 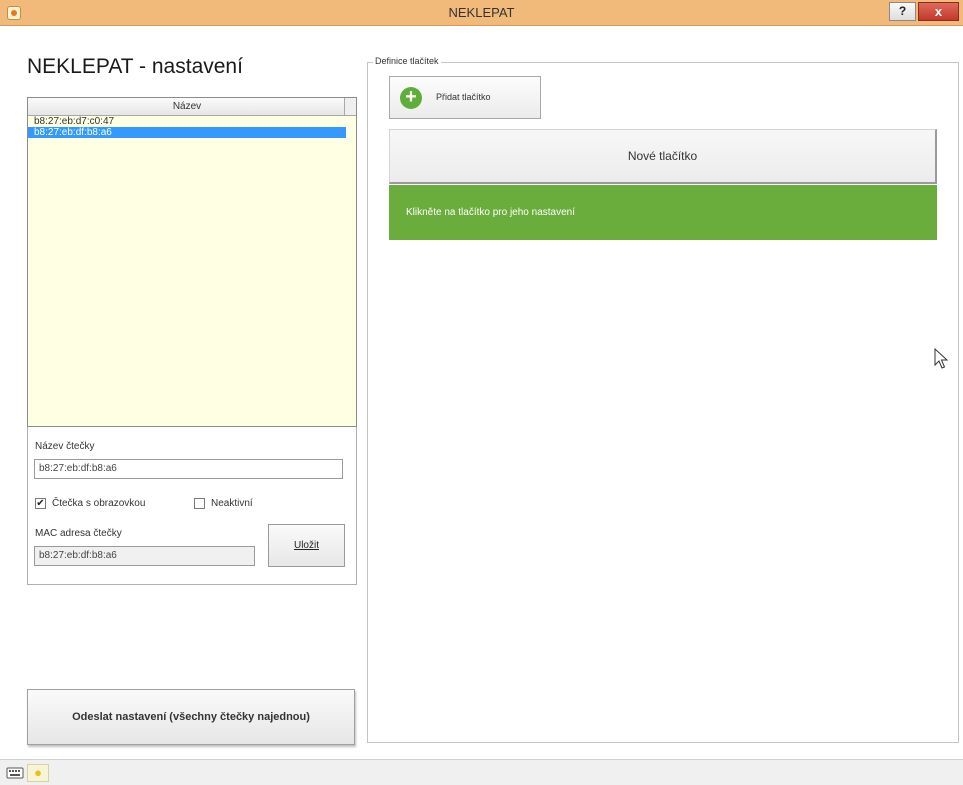 What do you see at coordinates (350, 106) in the screenshot?
I see `scrollbar` at bounding box center [350, 106].